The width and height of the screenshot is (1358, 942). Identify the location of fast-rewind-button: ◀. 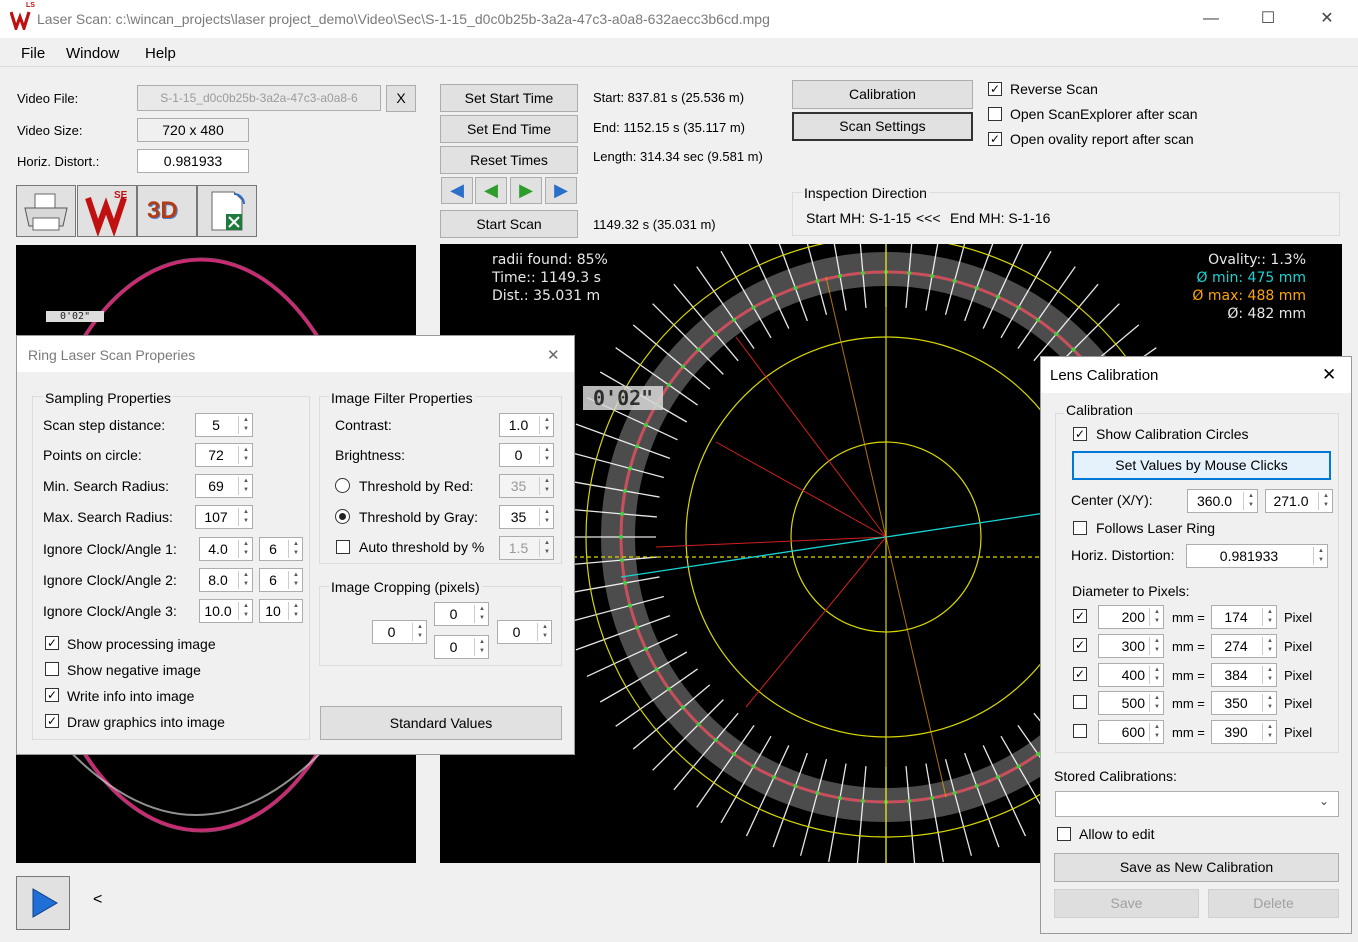
(457, 190).